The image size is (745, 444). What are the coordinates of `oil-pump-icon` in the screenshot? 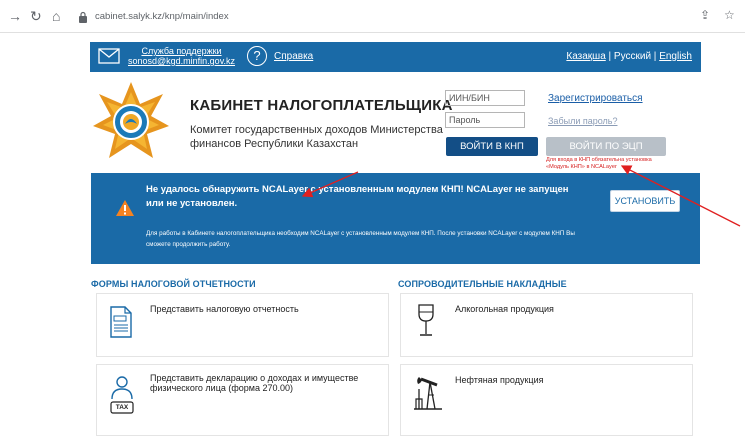 It's located at (428, 393).